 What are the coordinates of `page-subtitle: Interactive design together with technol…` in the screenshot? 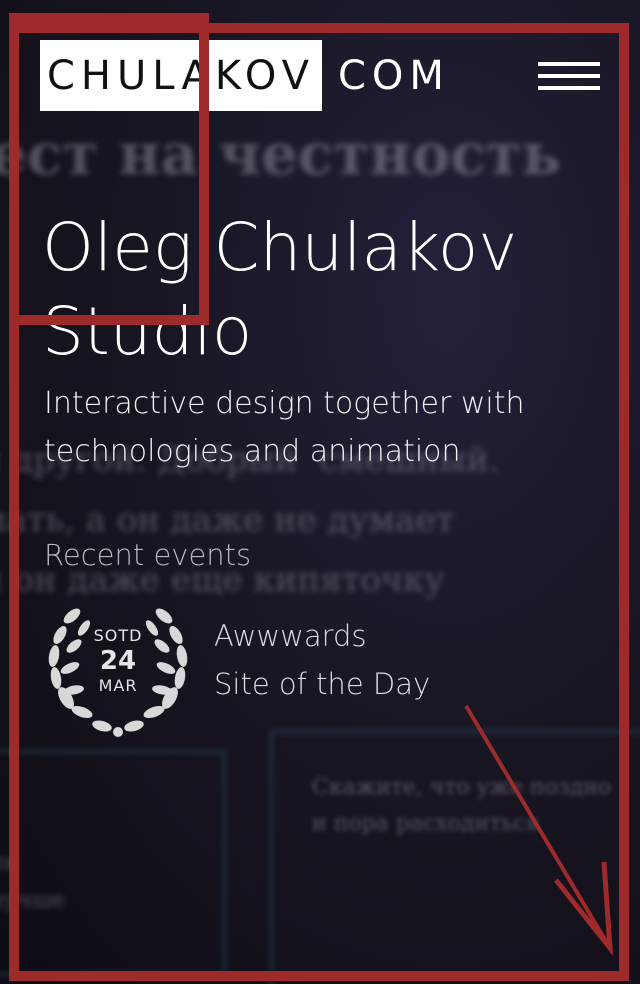 It's located at (284, 427).